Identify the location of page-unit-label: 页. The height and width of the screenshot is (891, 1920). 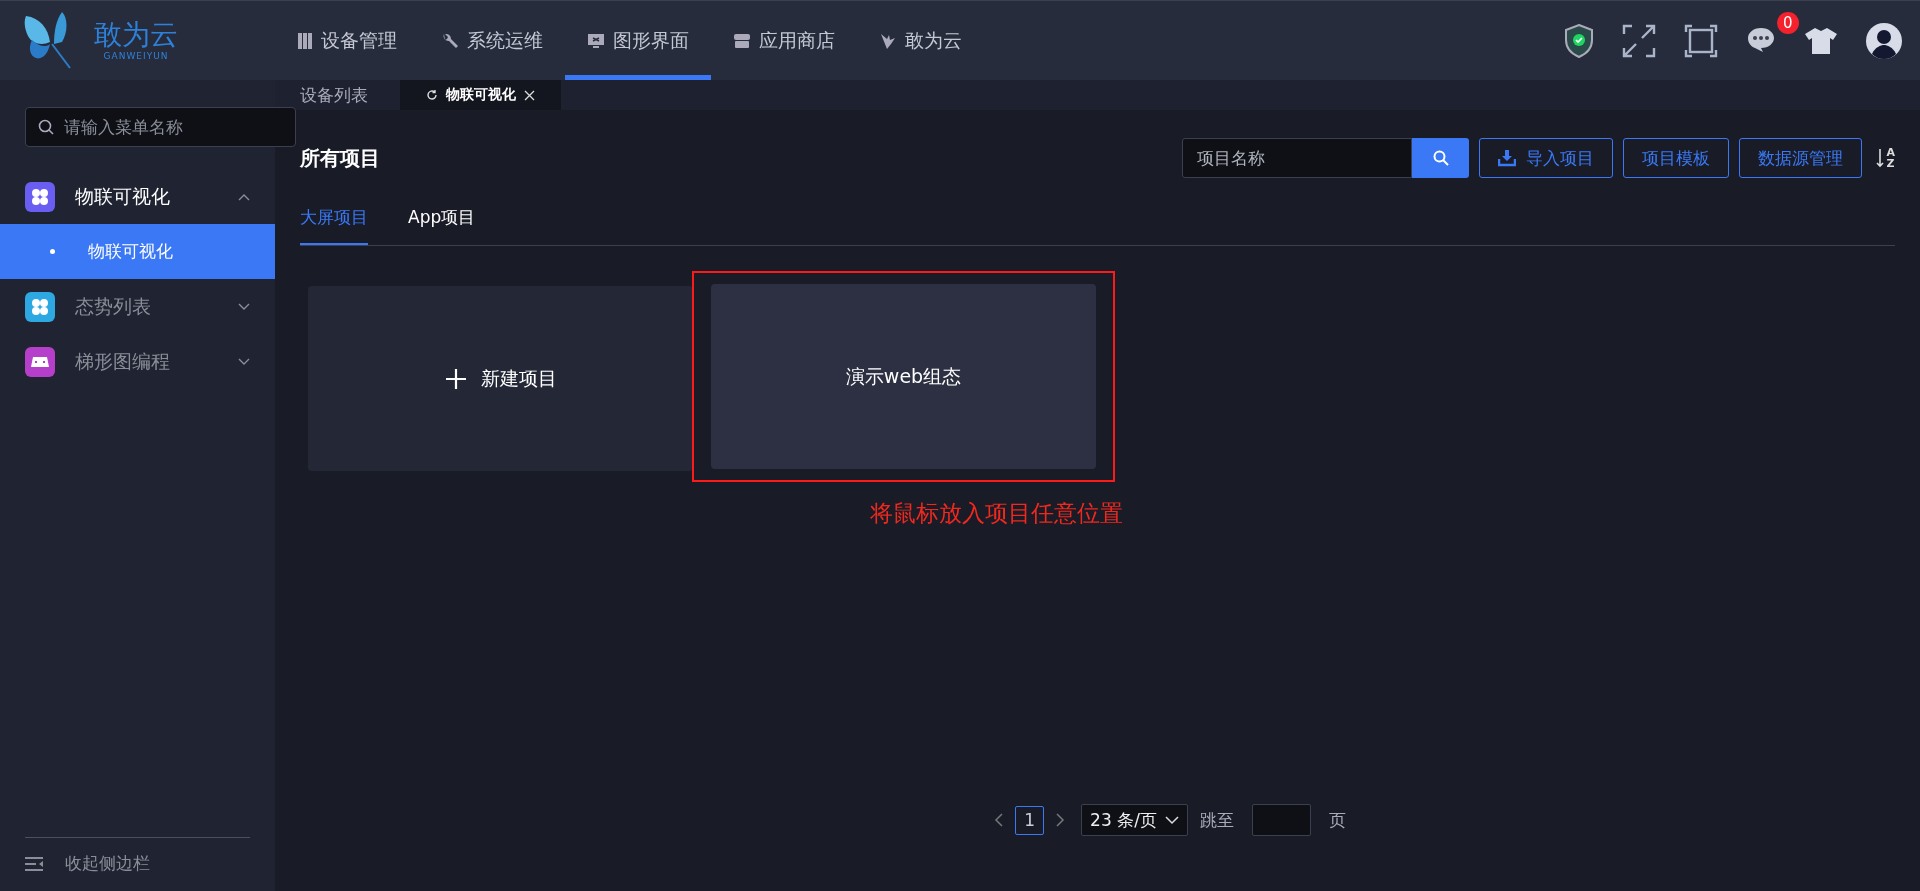
(1337, 820).